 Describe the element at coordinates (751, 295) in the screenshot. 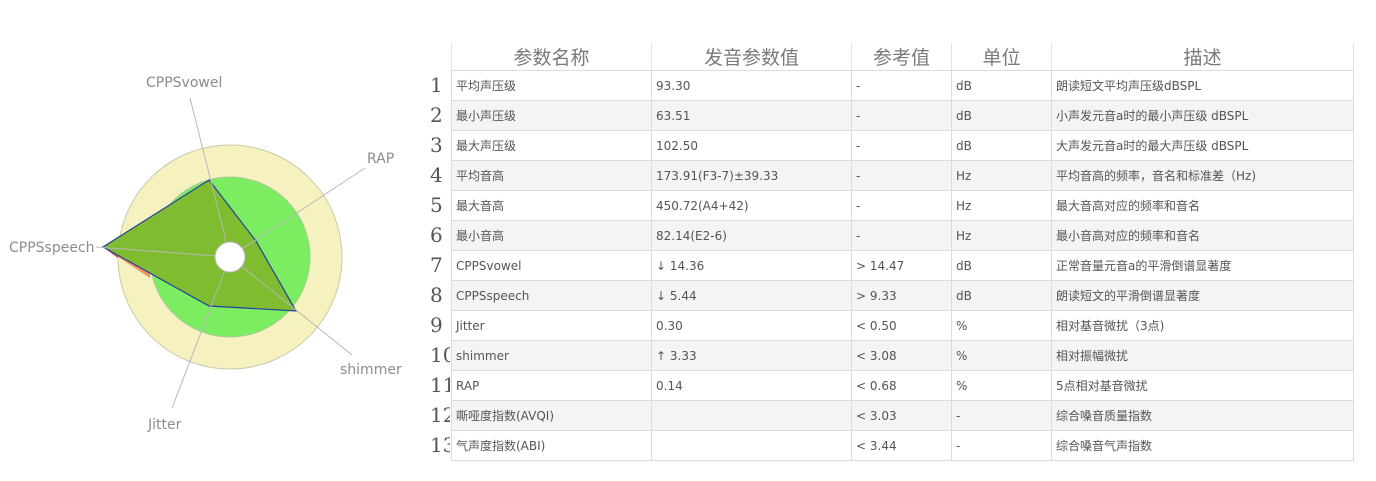

I see `cell-param-value: ↓ 5.44` at that location.